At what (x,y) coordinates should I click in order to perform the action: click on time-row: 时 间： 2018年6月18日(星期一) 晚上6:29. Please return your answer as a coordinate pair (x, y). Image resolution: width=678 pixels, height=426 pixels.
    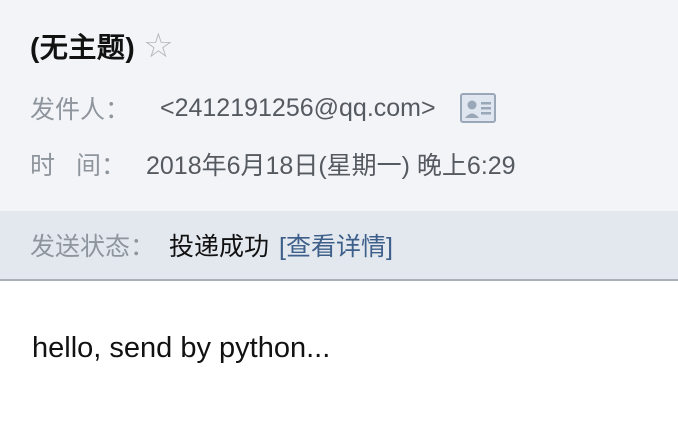
    Looking at the image, I should click on (273, 164).